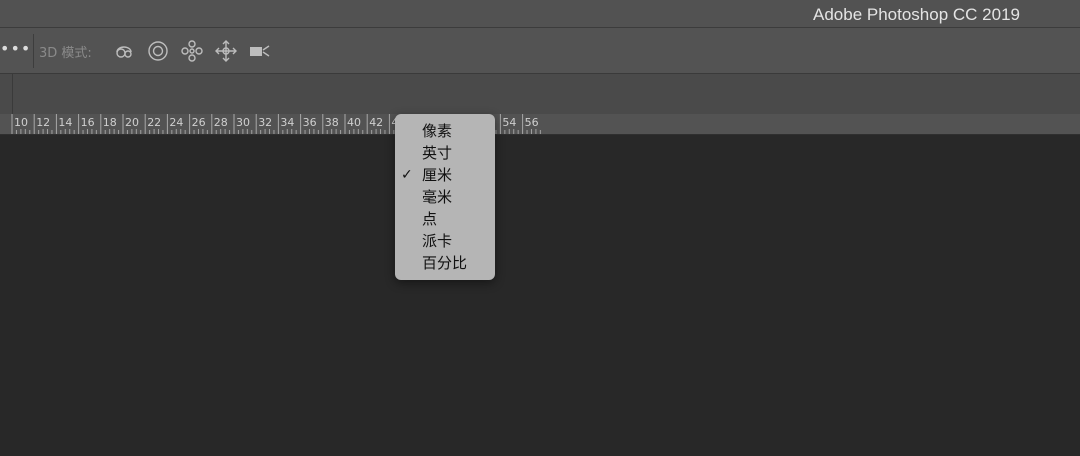  Describe the element at coordinates (243, 122) in the screenshot. I see `ruler-label: 30` at that location.